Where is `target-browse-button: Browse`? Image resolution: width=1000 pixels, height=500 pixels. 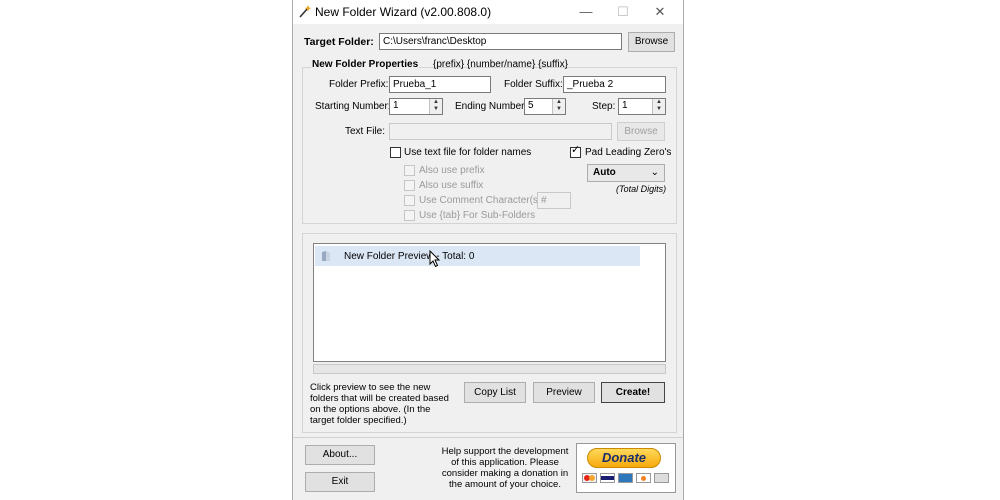 target-browse-button: Browse is located at coordinates (651, 42).